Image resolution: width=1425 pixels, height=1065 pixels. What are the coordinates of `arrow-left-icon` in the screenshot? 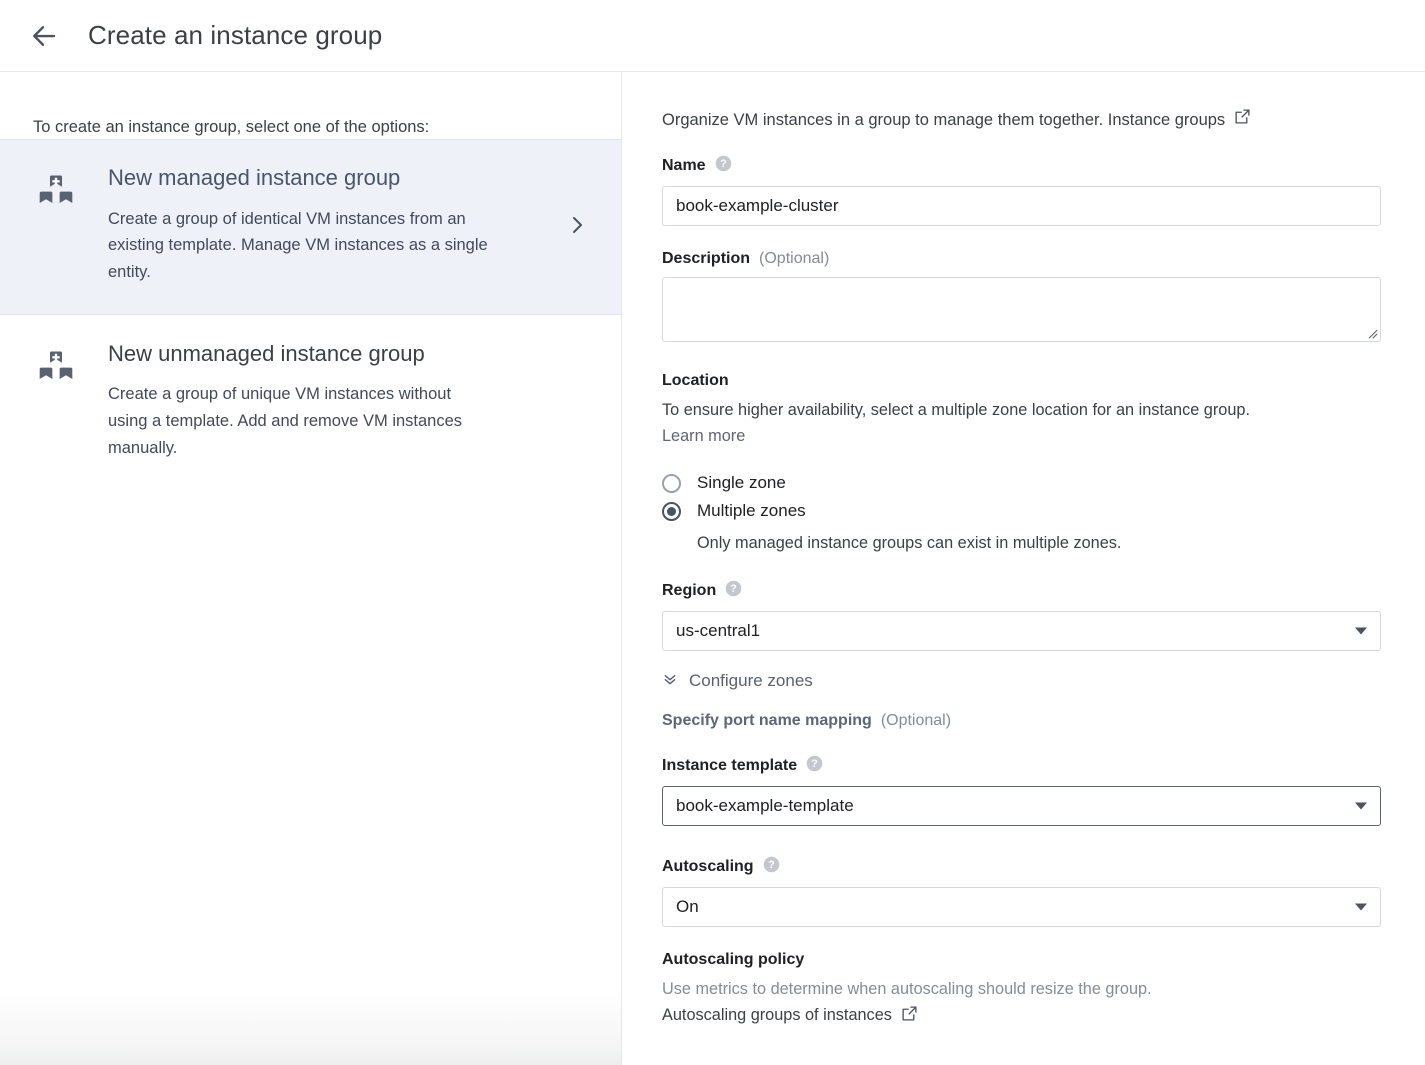 It's located at (44, 36).